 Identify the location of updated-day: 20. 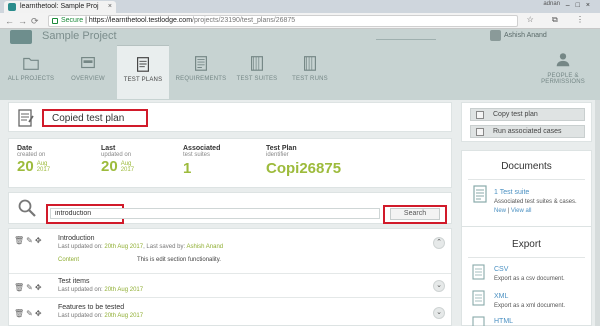
(109, 166).